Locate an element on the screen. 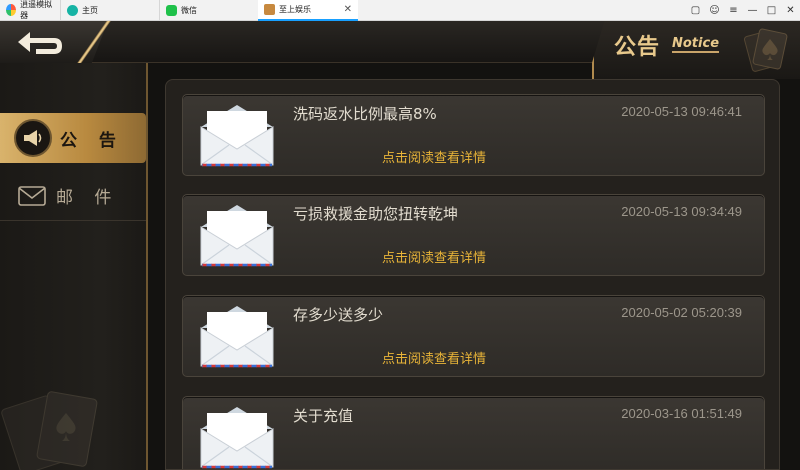 Image resolution: width=800 pixels, height=470 pixels. announcement-timestamp: 2020-03-16 01:51:49 is located at coordinates (681, 413).